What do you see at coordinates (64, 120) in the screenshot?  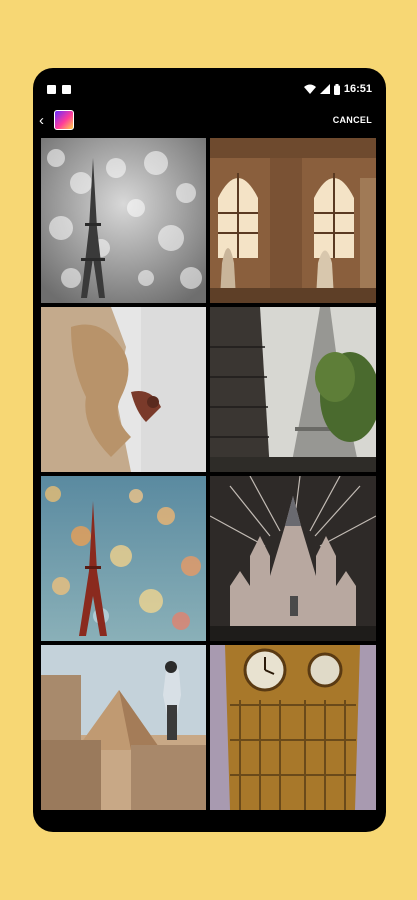 I see `app-logo-icon` at bounding box center [64, 120].